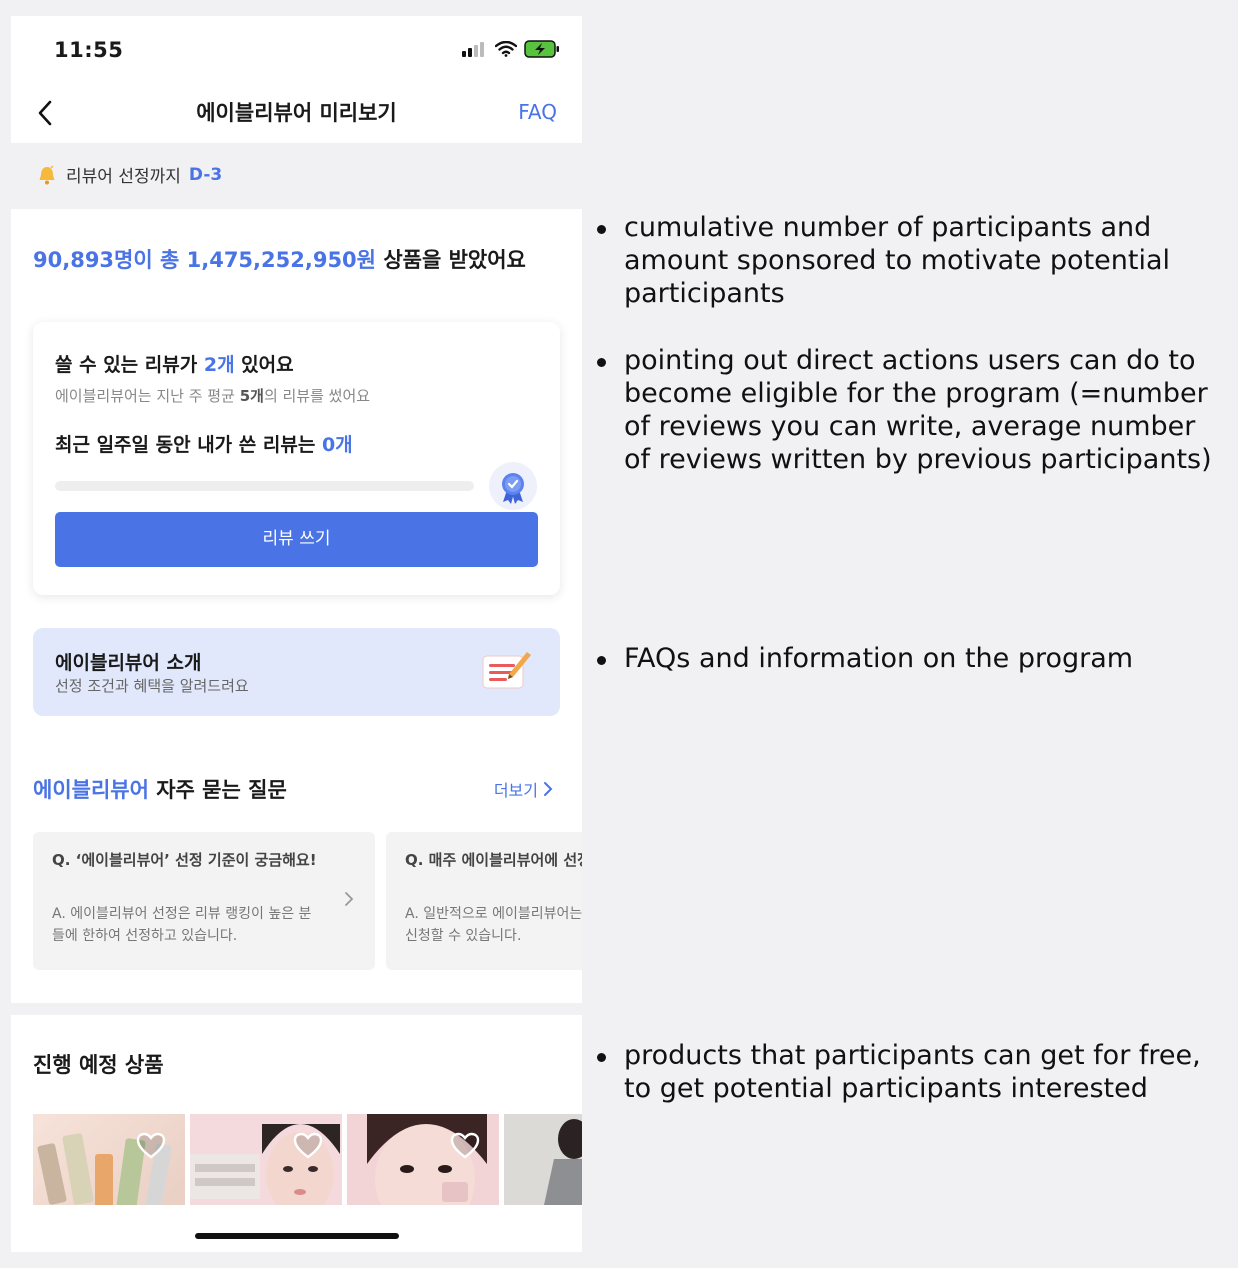 The image size is (1238, 1268). I want to click on dday-banner: 리뷰어 선정까지 D-3, so click(129, 174).